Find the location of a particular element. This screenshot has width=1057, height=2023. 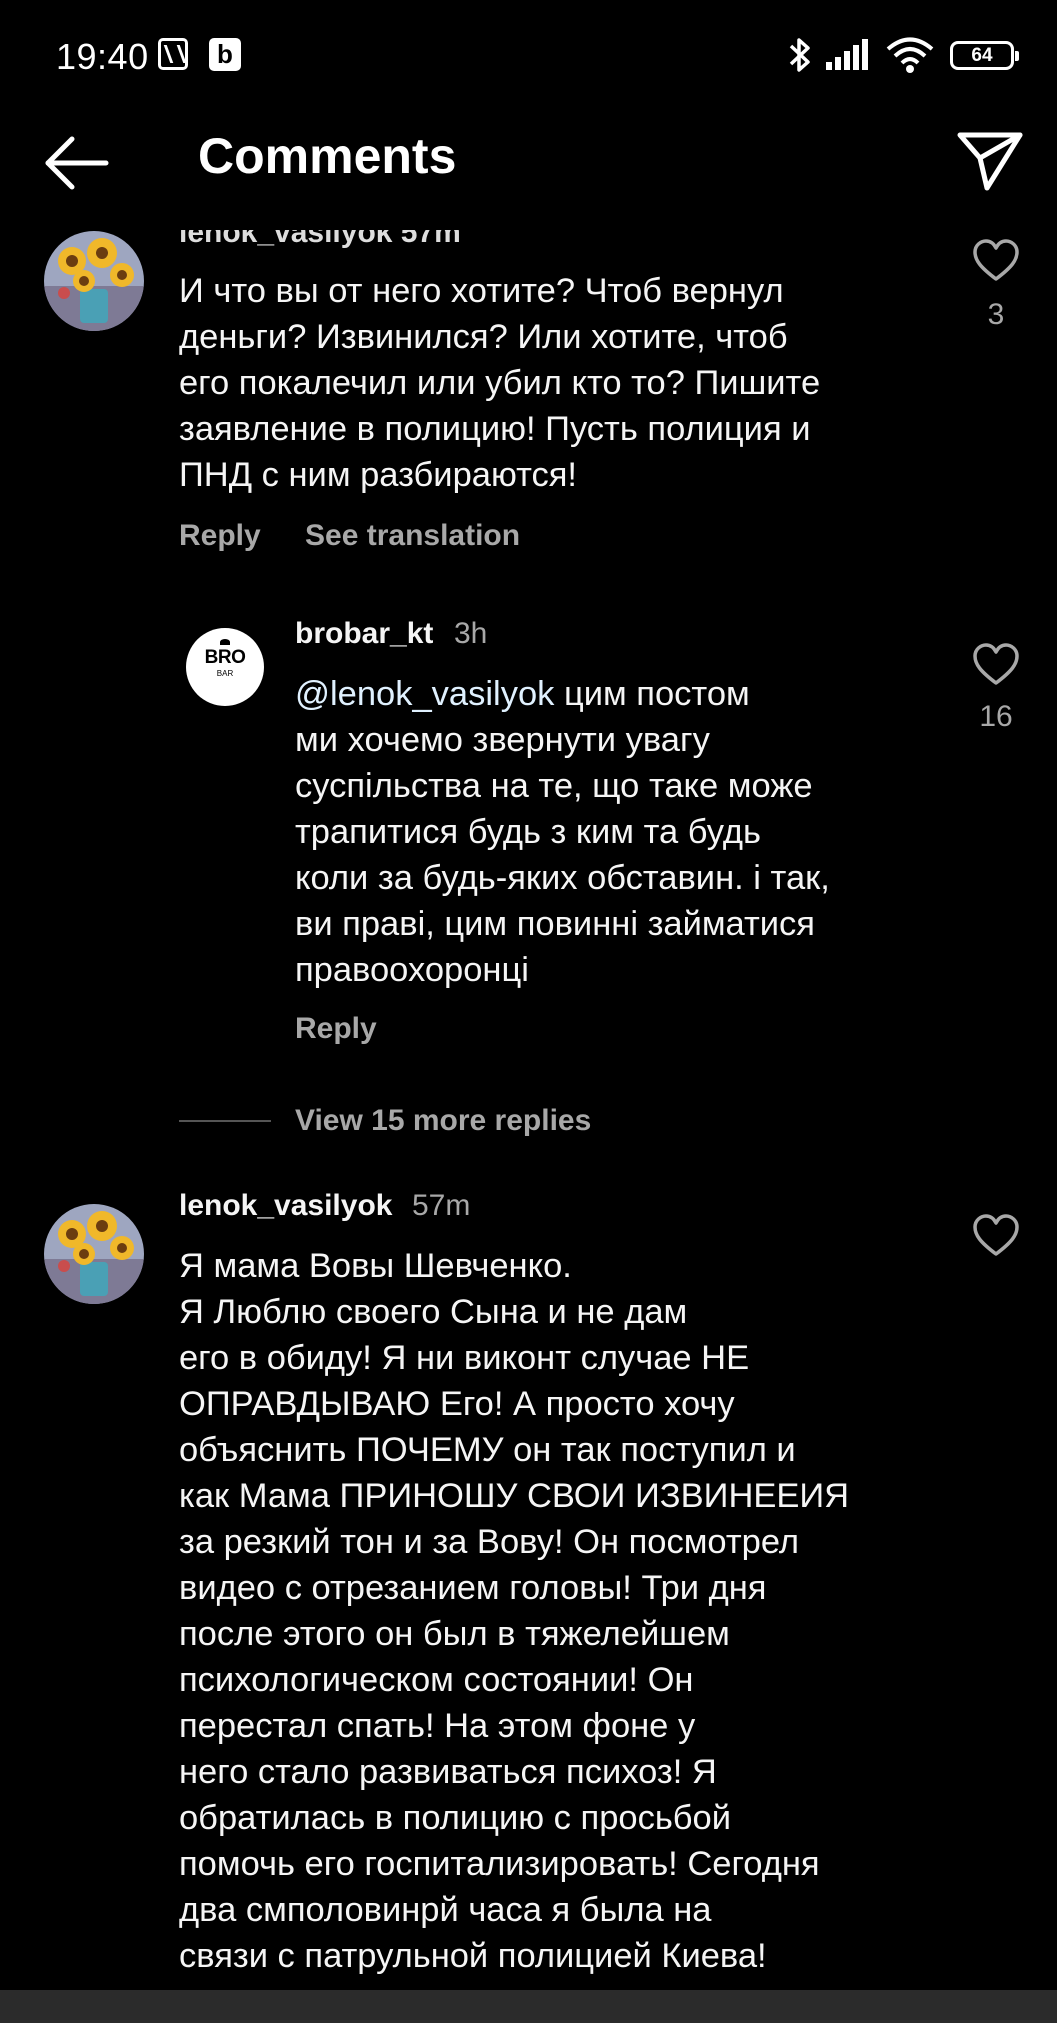

battery-icon: 64 is located at coordinates (984, 55).